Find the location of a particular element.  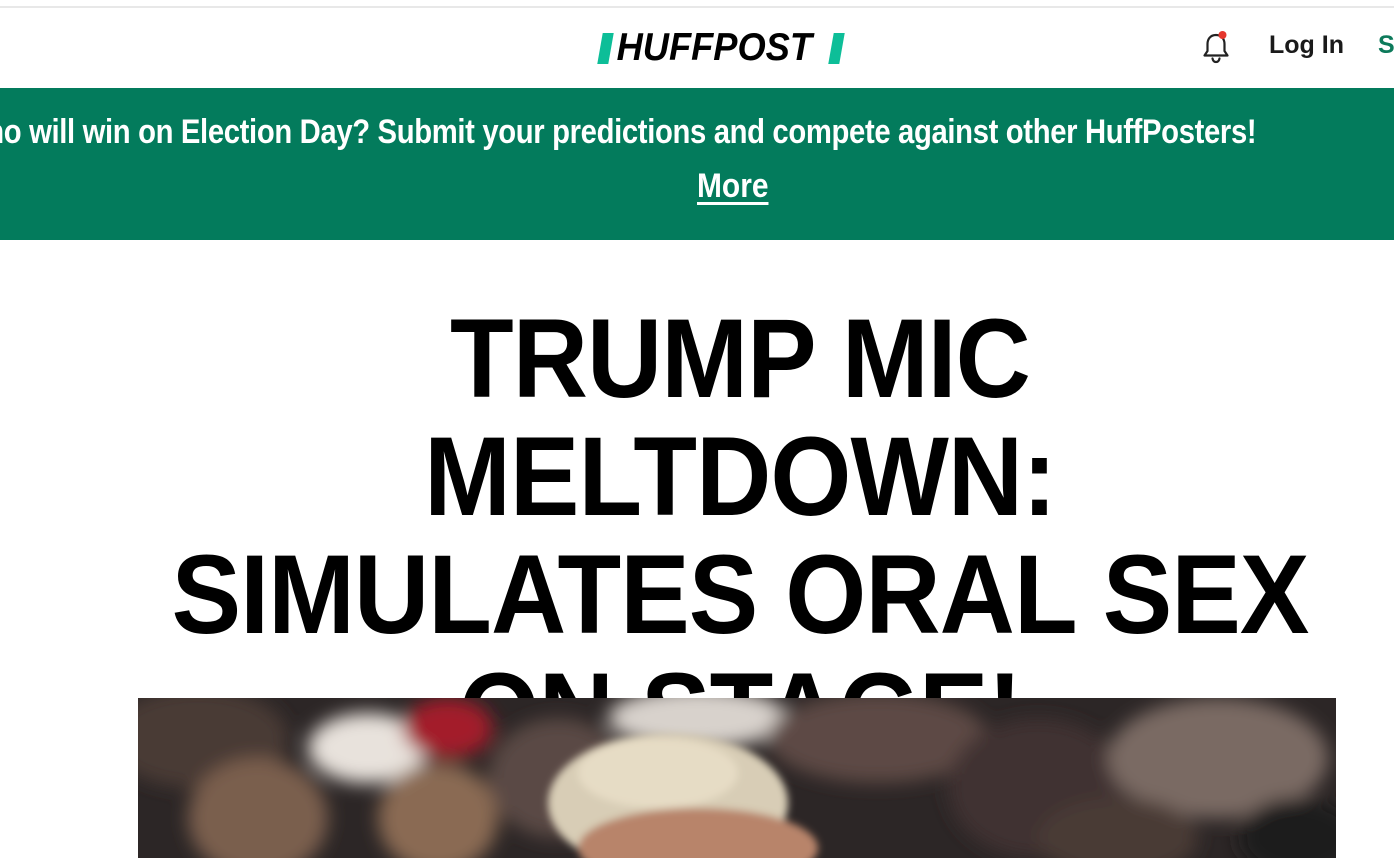

login-link: Log In is located at coordinates (1306, 45).